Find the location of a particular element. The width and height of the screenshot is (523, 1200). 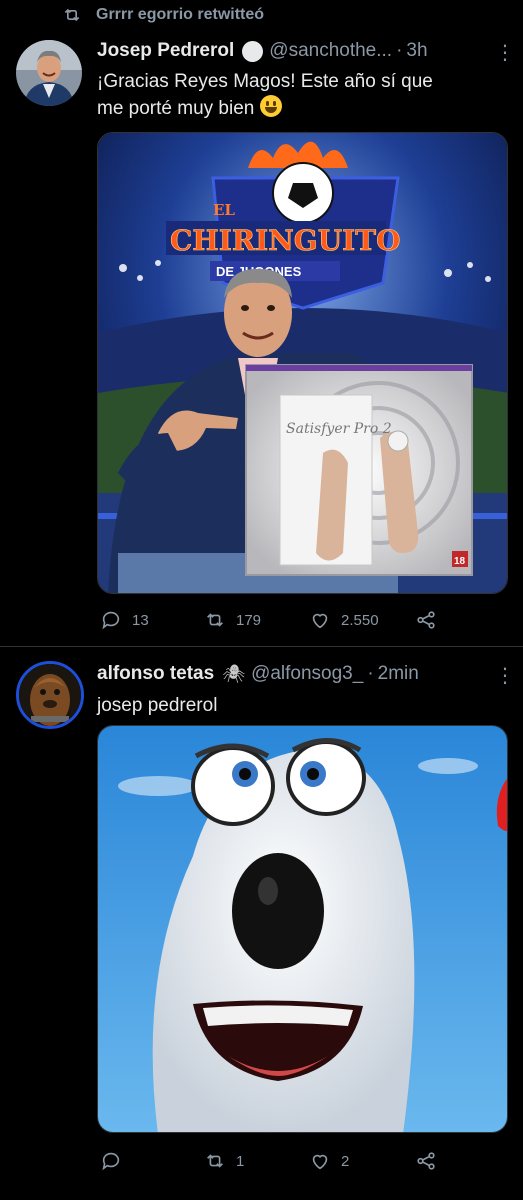

like-button: 2 is located at coordinates (329, 1161).